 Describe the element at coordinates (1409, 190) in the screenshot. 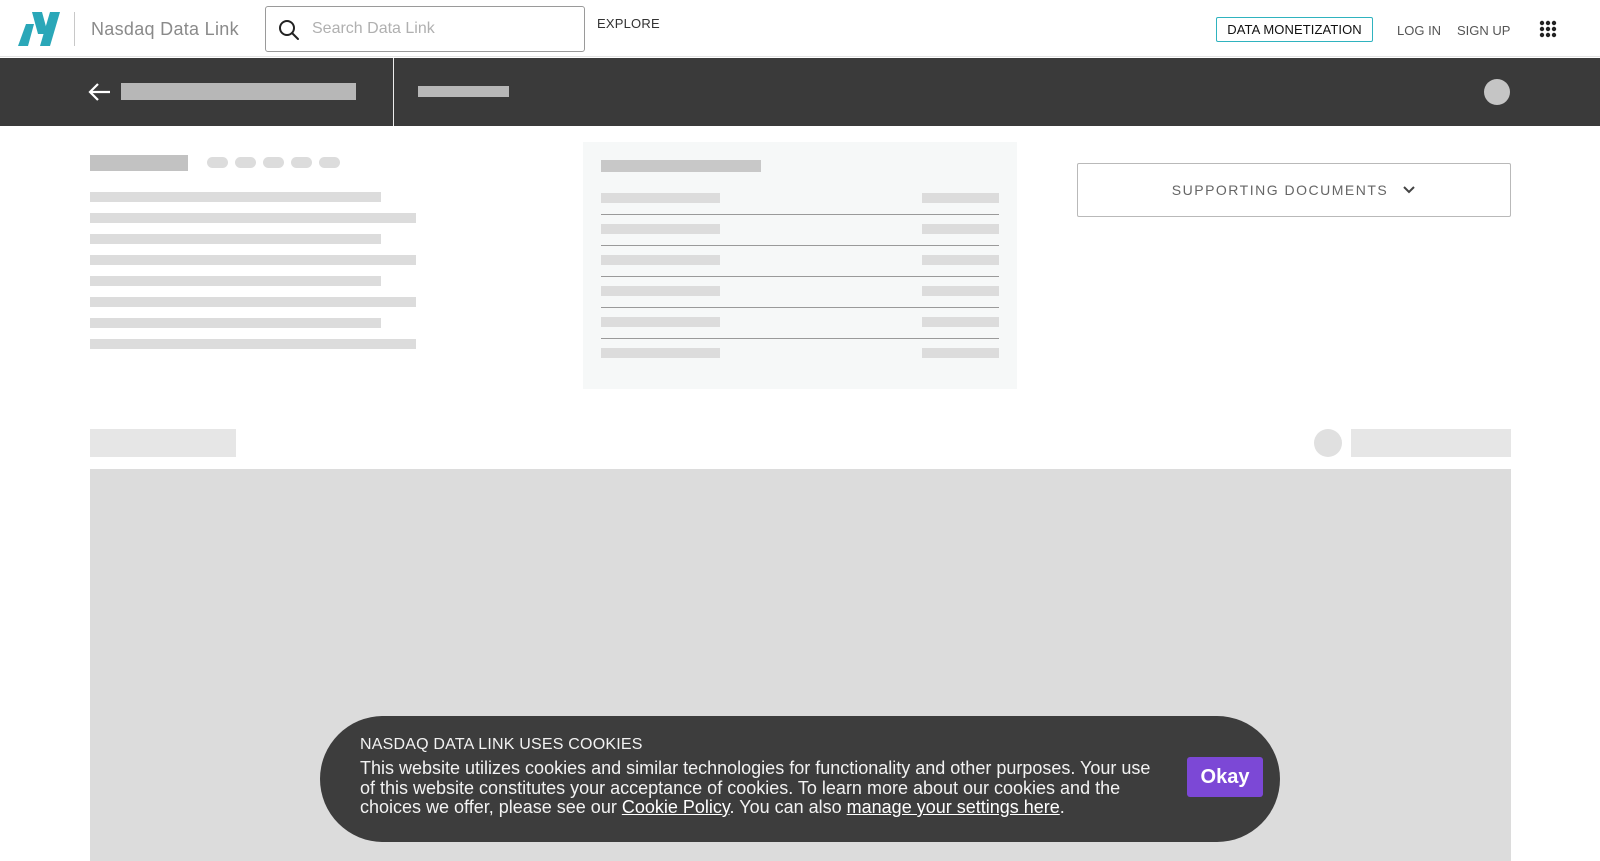

I see `chevron-down-icon` at that location.